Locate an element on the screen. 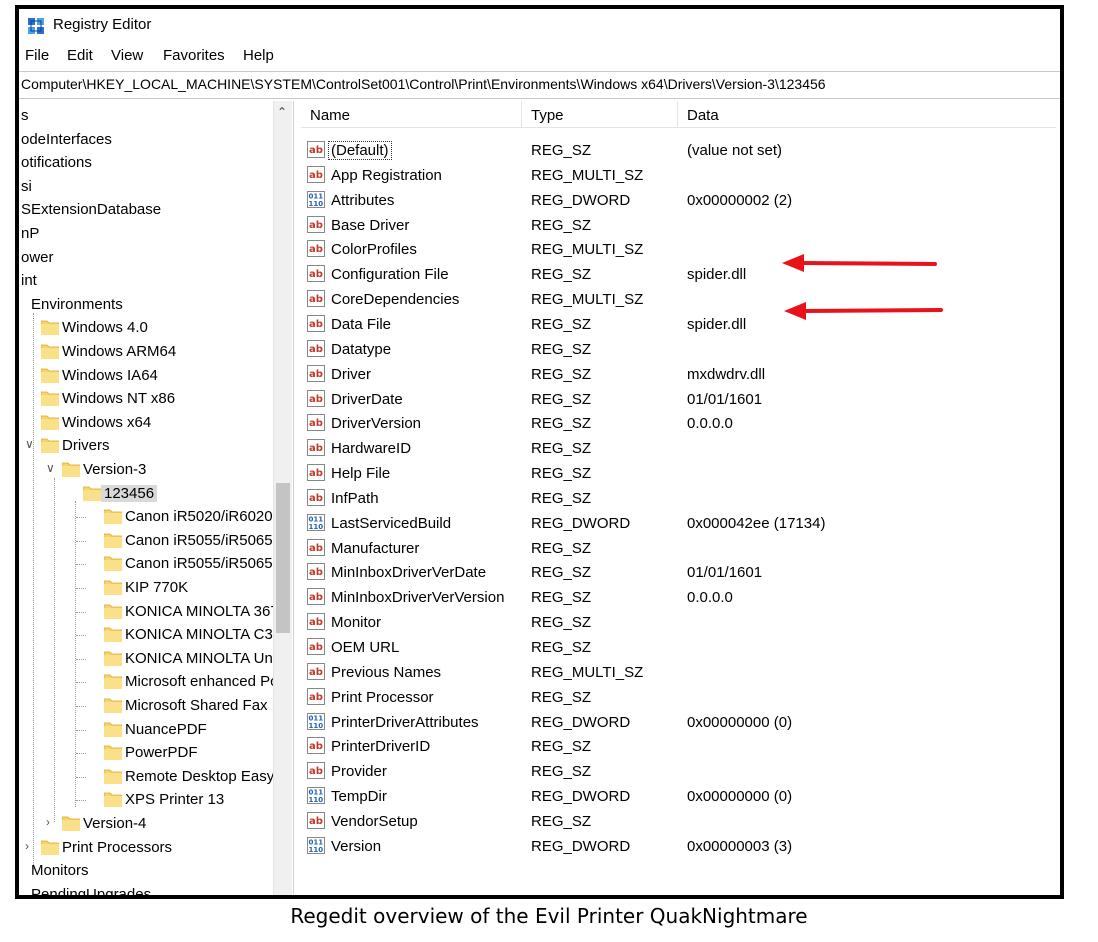 The height and width of the screenshot is (942, 1098). tree-item: nP is located at coordinates (156, 234).